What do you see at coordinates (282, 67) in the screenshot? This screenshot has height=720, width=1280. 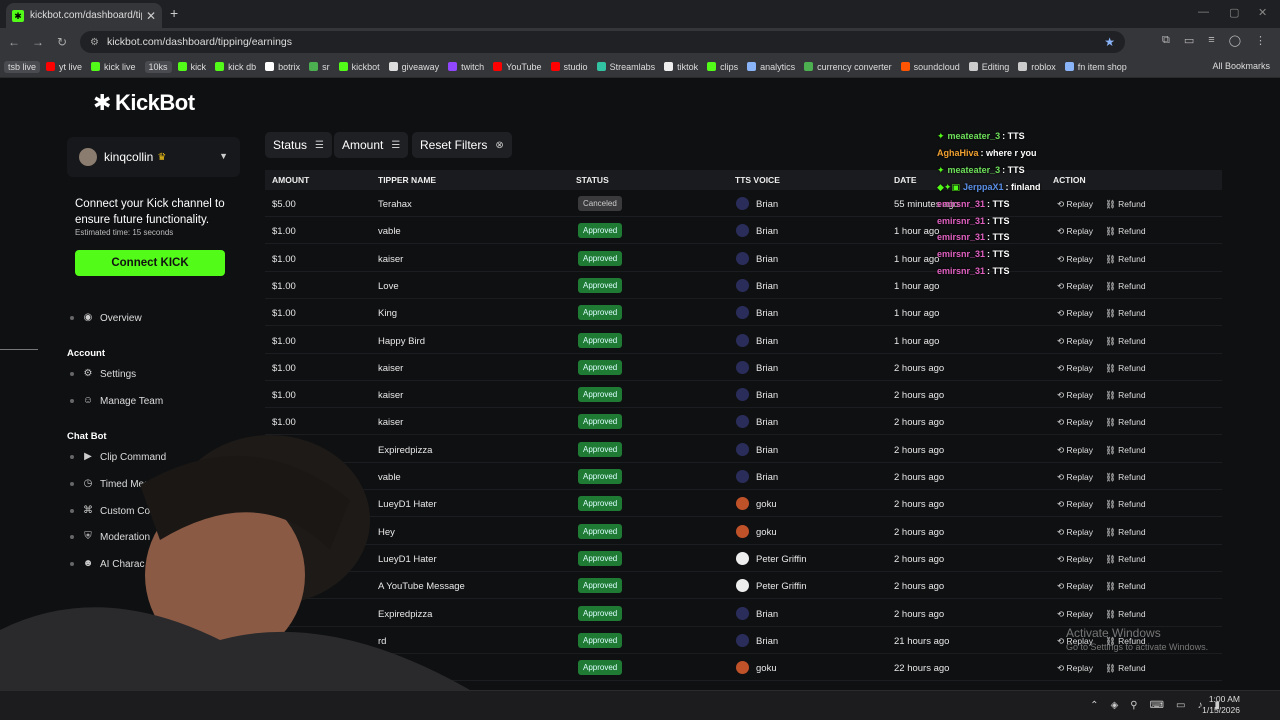 I see `bookmark-item: botrix` at bounding box center [282, 67].